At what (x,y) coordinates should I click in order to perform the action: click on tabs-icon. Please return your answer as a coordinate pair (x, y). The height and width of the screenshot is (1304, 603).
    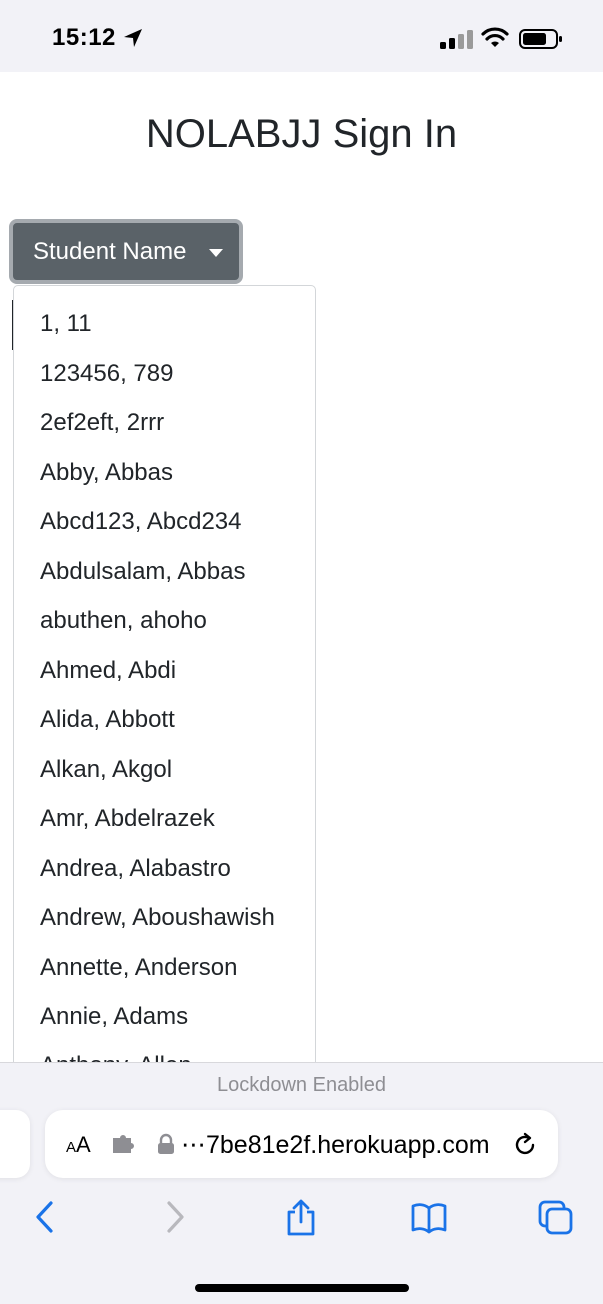
    Looking at the image, I should click on (556, 1217).